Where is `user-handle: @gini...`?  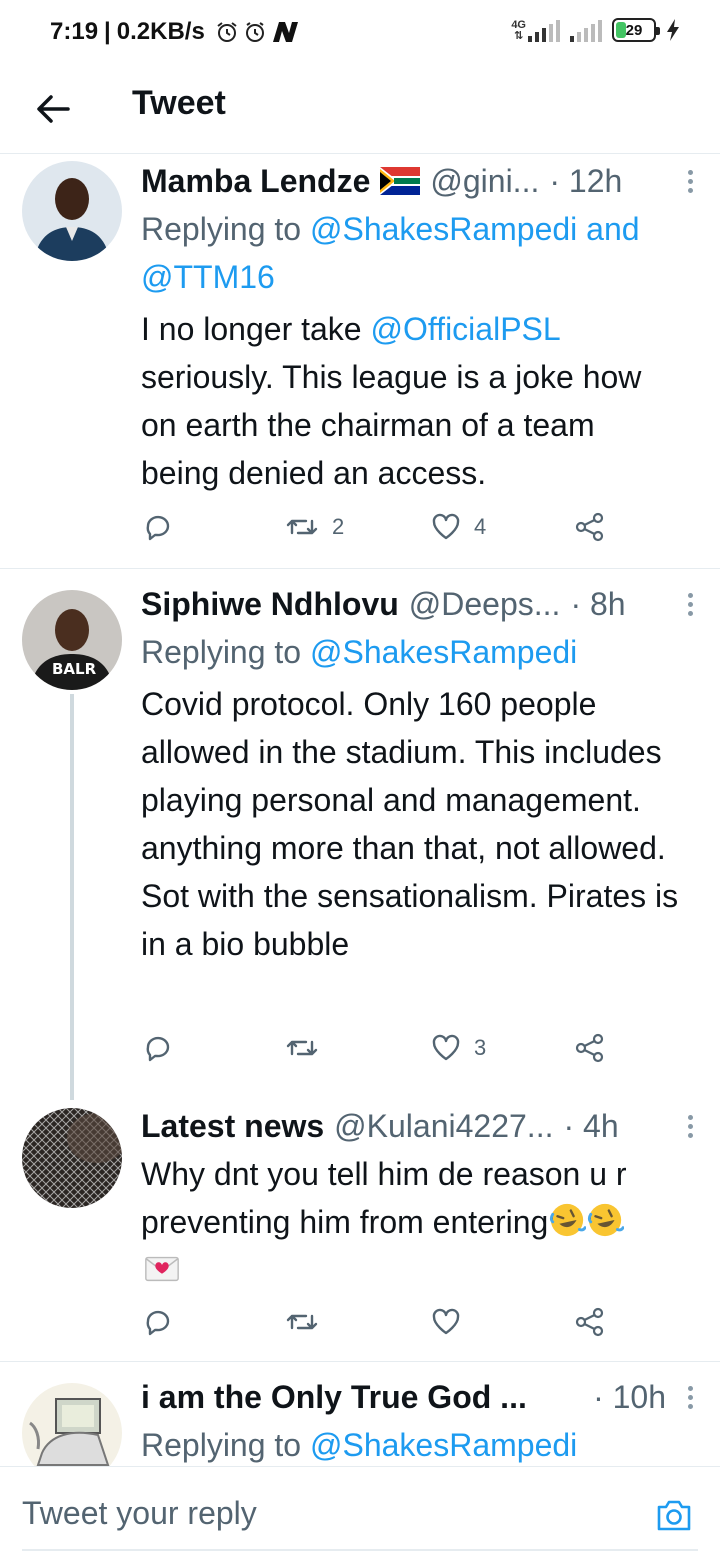
user-handle: @gini... is located at coordinates (484, 181).